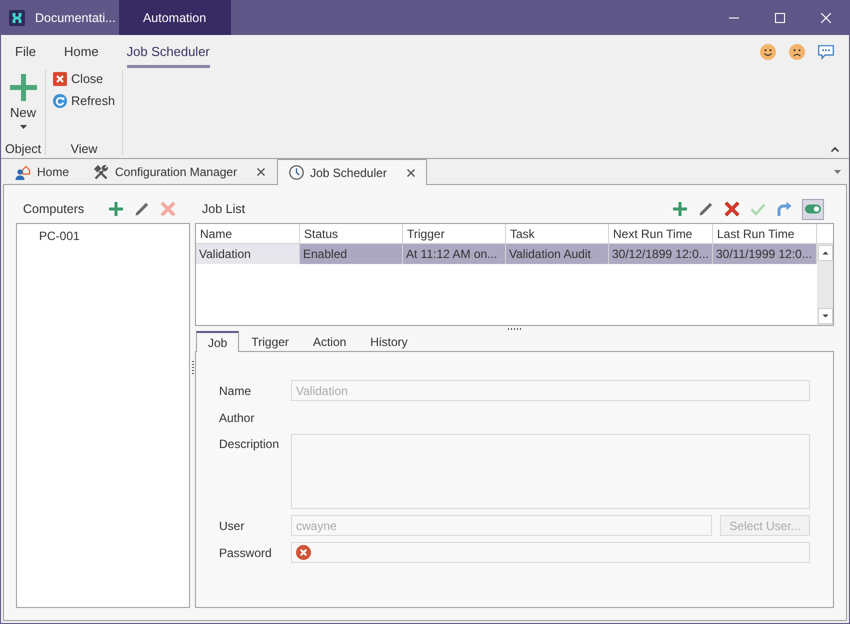  What do you see at coordinates (557, 233) in the screenshot?
I see `column-header: Task` at bounding box center [557, 233].